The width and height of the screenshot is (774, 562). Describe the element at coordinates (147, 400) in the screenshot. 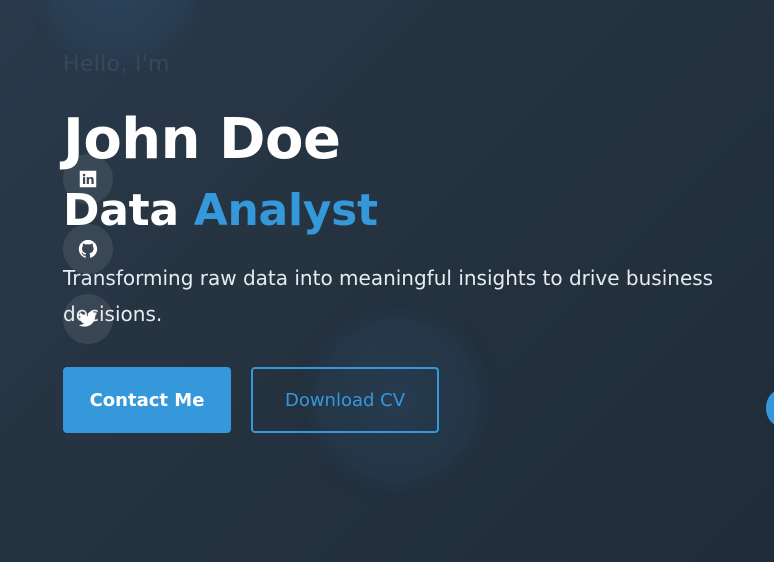

I see `contact-me-button: Contact Me` at that location.